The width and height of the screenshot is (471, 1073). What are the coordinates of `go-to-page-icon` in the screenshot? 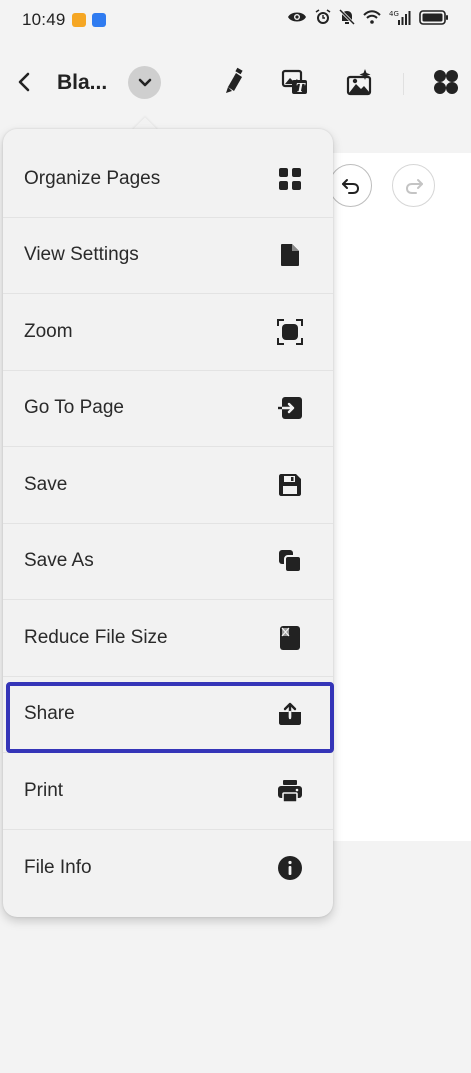 It's located at (290, 408).